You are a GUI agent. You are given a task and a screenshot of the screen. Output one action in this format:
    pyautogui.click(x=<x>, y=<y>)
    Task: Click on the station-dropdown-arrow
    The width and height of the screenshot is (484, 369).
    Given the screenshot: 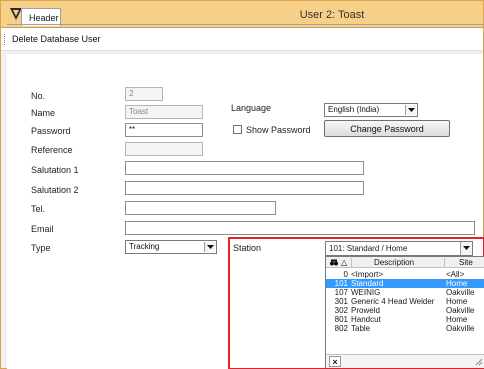 What is the action you would take?
    pyautogui.click(x=466, y=248)
    